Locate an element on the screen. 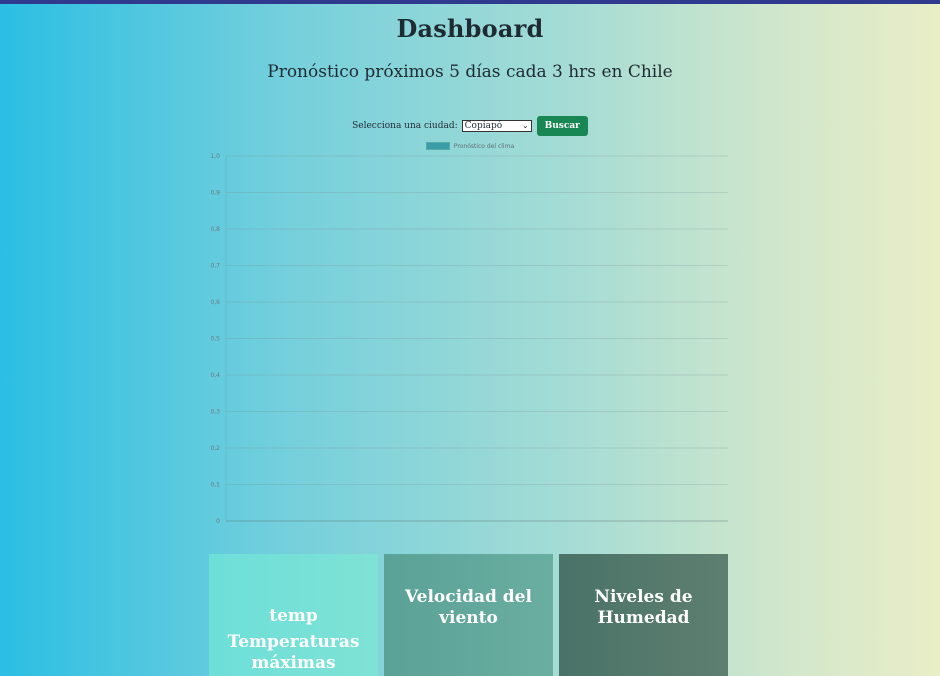 The height and width of the screenshot is (676, 940). y-tick-label: 0,9 is located at coordinates (215, 193).